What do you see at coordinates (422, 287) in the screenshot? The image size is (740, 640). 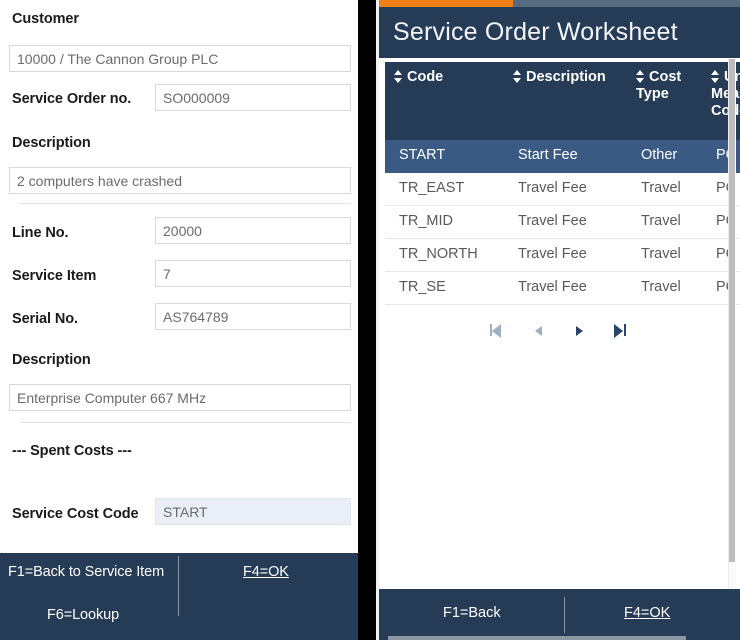 I see `cell-code: TR_SE` at bounding box center [422, 287].